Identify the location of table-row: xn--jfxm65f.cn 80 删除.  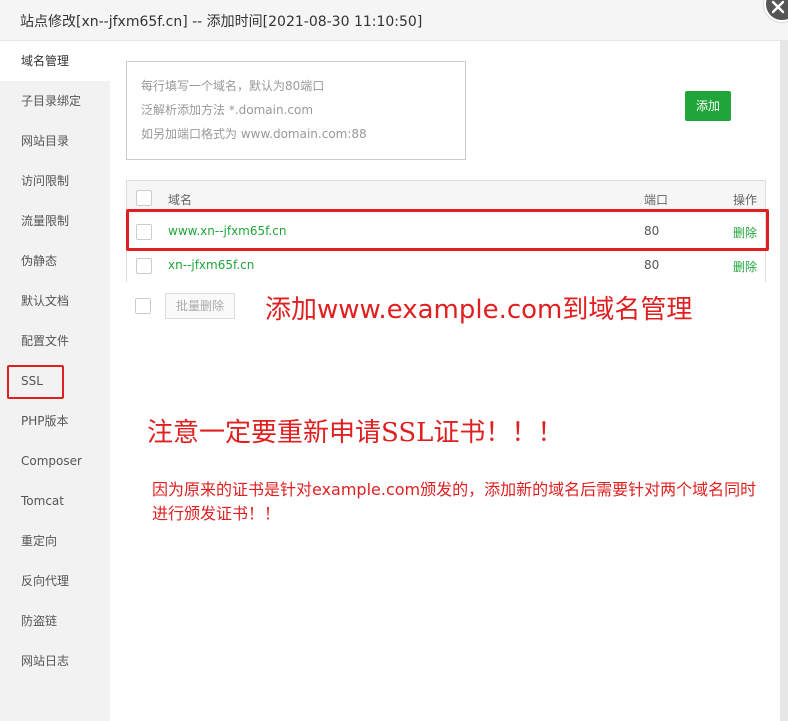
(446, 265).